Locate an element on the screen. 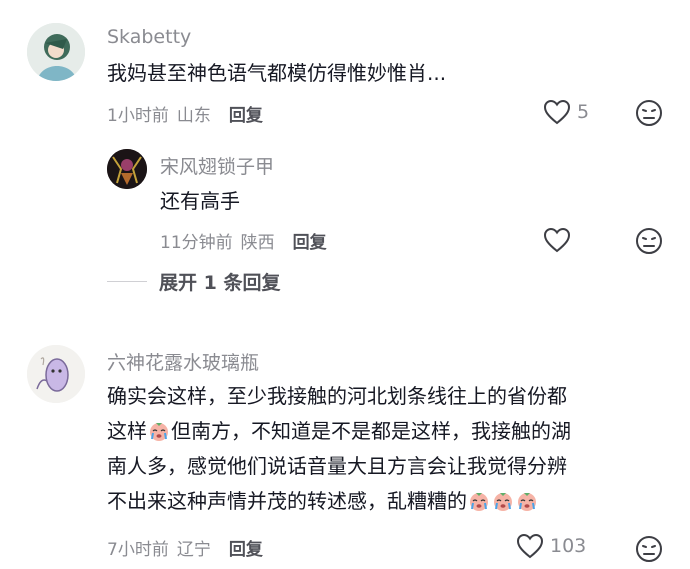 Image resolution: width=690 pixels, height=569 pixels. reply-text: 还有高手 is located at coordinates (200, 201).